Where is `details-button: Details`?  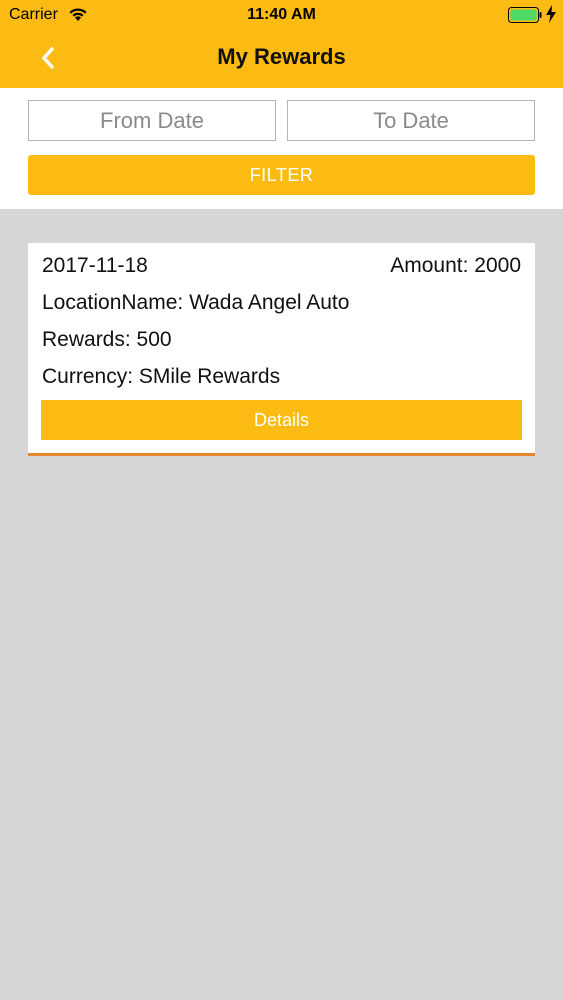
details-button: Details is located at coordinates (281, 420).